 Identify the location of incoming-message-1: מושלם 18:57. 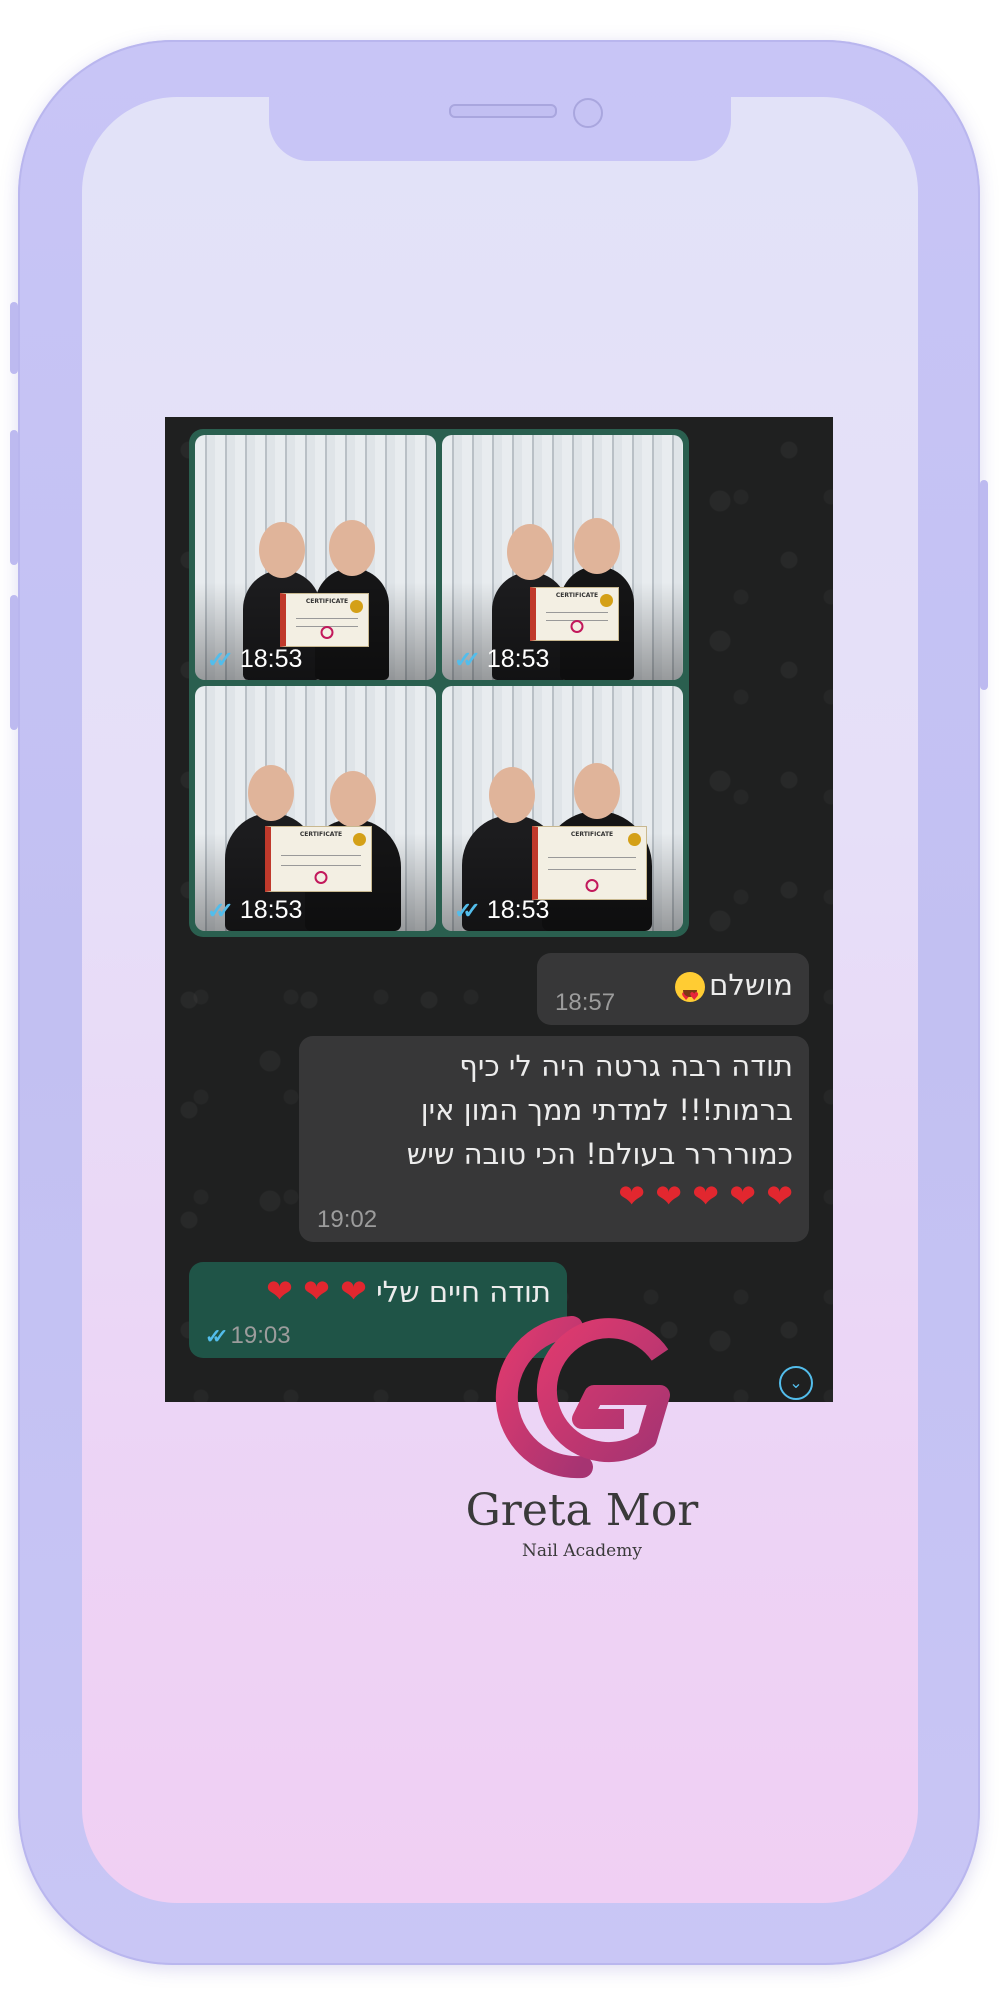
(673, 989).